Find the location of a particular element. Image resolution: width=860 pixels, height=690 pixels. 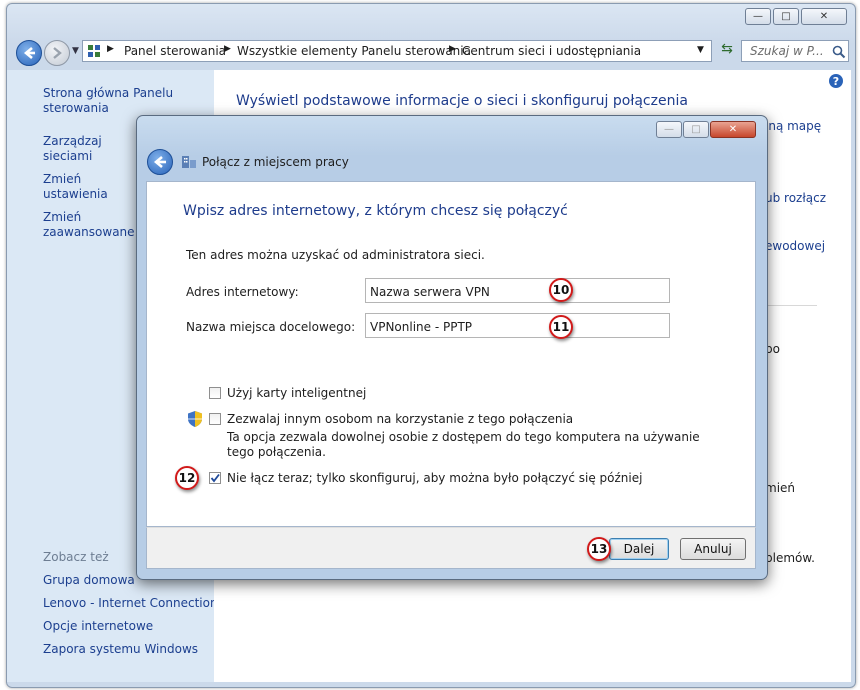

main-link-map: lną mapę is located at coordinates (793, 126).